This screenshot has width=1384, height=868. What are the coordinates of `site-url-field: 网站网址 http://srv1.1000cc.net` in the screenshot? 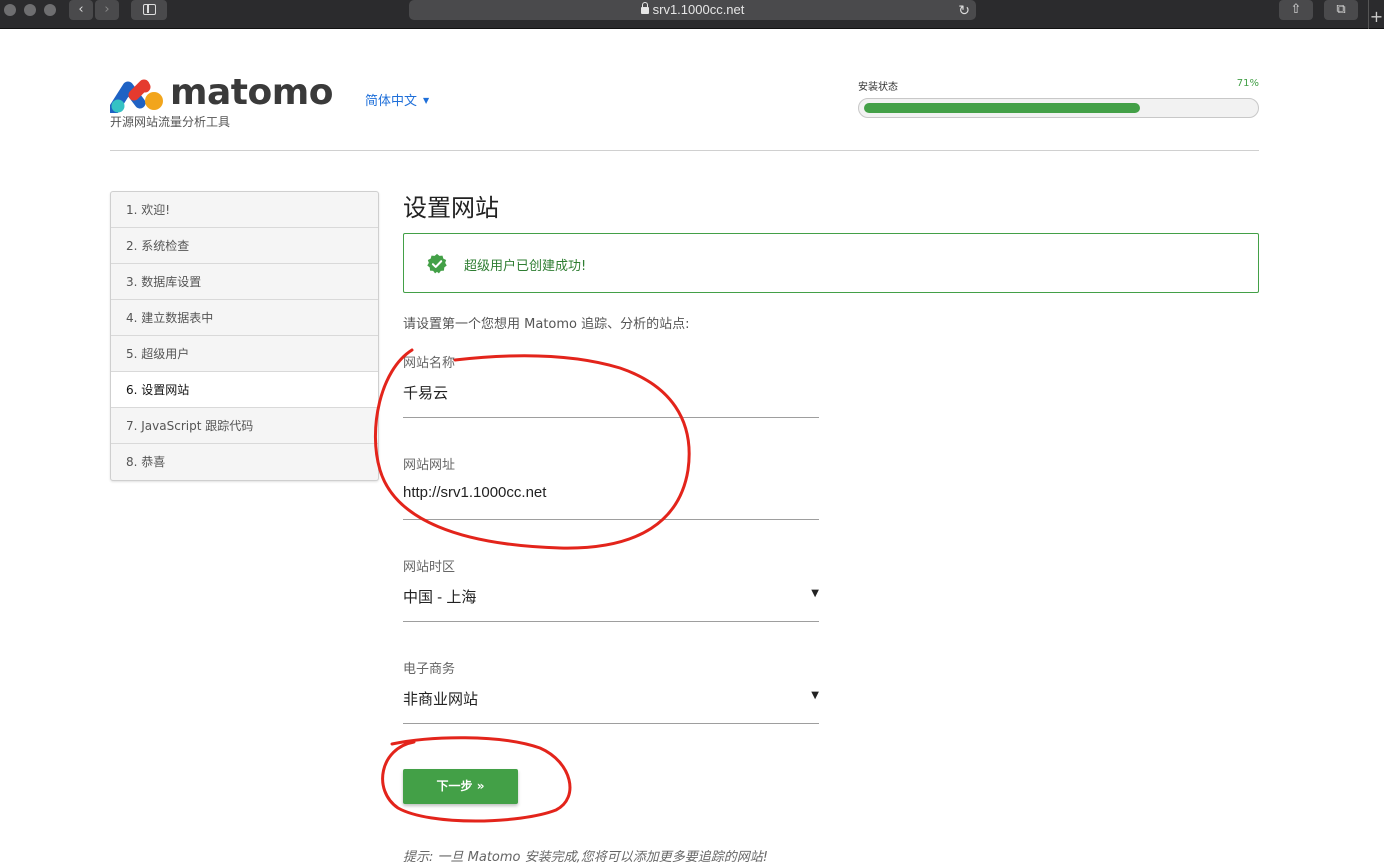 It's located at (611, 487).